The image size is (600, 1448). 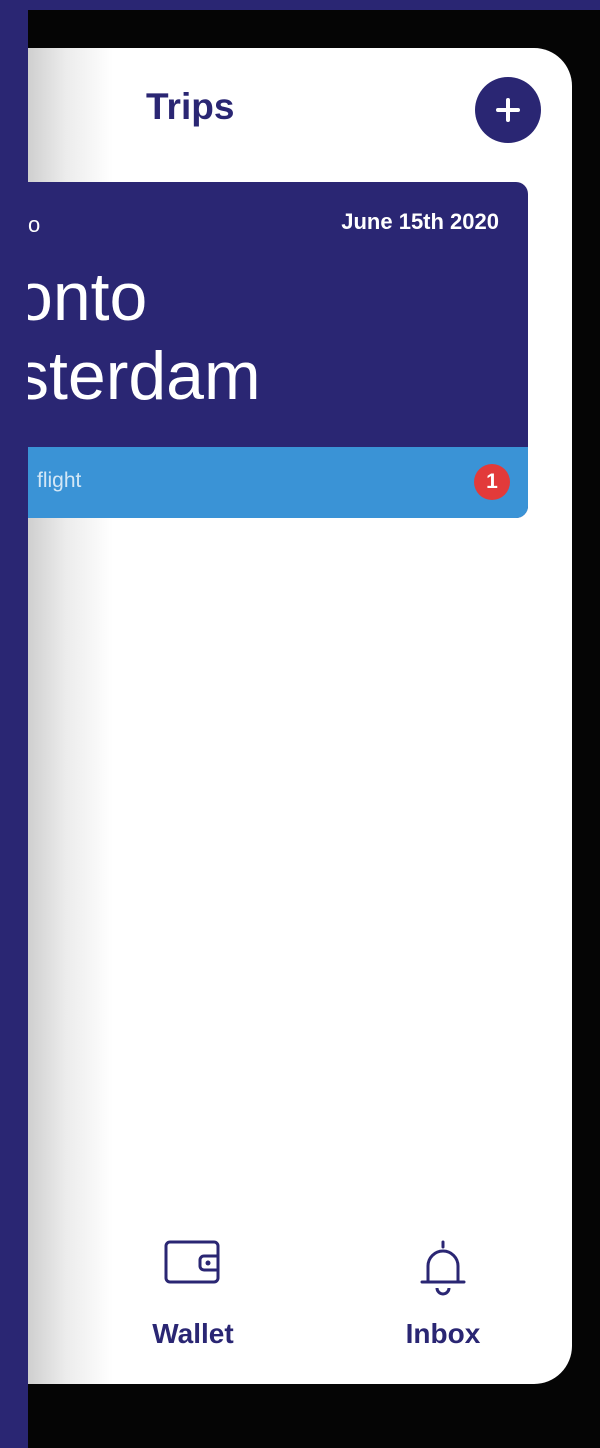 I want to click on nav-inbox-label: Inbox, so click(x=443, y=1333).